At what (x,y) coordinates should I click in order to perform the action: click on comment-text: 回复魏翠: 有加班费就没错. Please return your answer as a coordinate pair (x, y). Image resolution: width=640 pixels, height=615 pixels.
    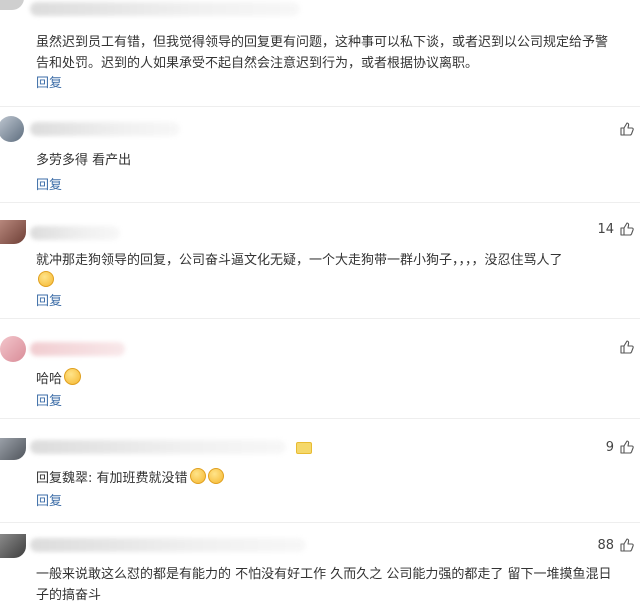
    Looking at the image, I should click on (327, 478).